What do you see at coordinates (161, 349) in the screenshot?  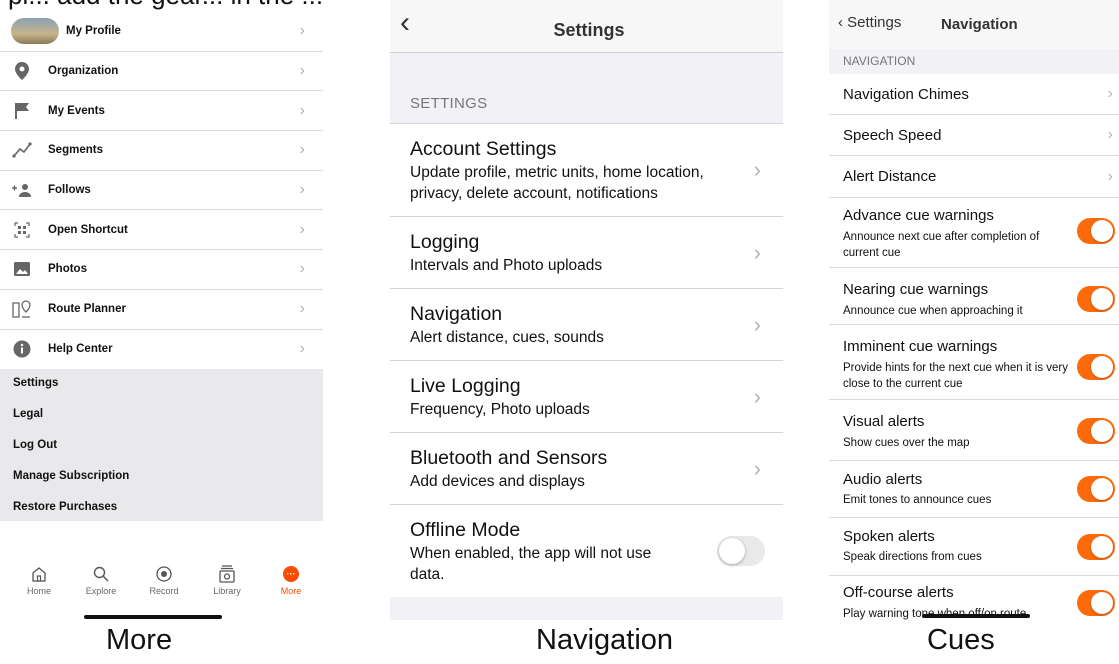 I see `more-item-help-center: Help Center ›` at bounding box center [161, 349].